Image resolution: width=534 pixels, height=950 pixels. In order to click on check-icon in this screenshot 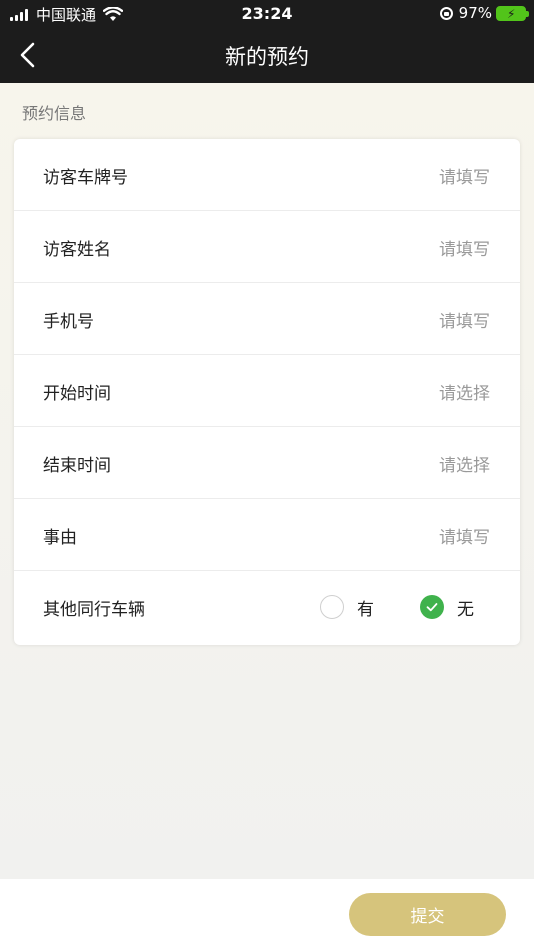, I will do `click(432, 607)`.